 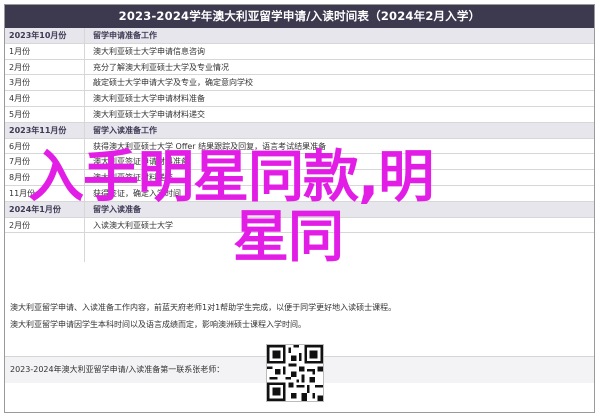 What do you see at coordinates (149, 114) in the screenshot?
I see `event-cell: 澳大利亚硕士大学申请材料递交` at bounding box center [149, 114].